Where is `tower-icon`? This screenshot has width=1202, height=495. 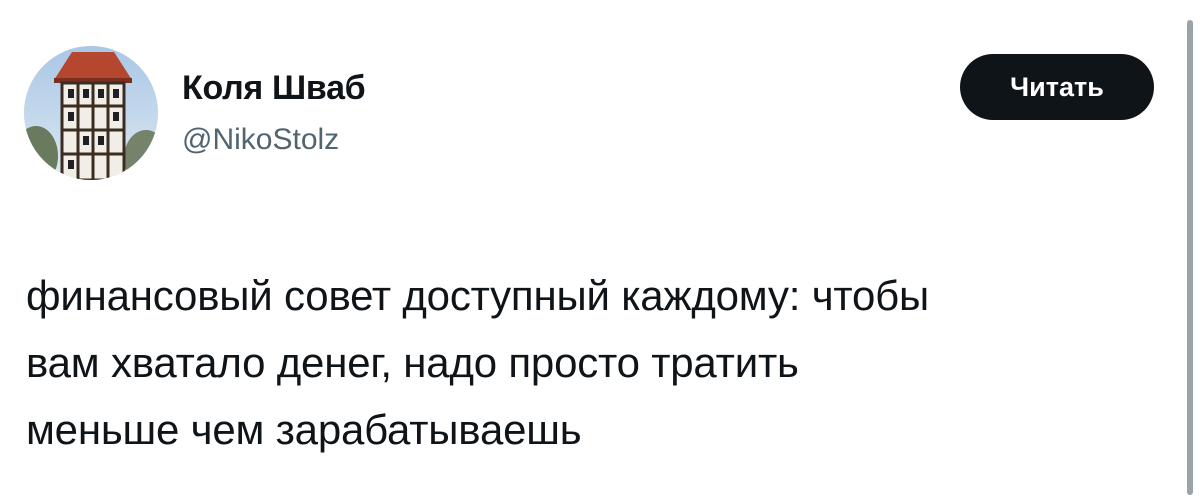
tower-icon is located at coordinates (91, 113).